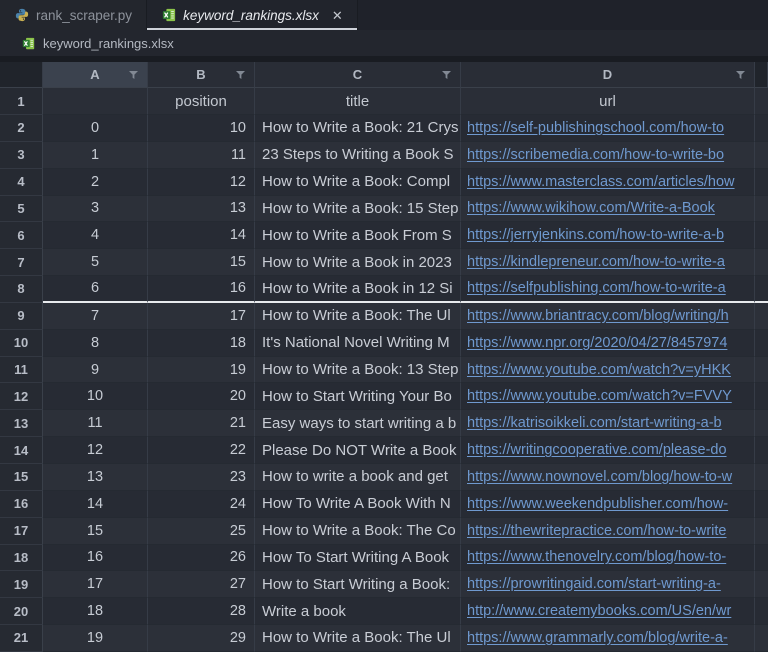 This screenshot has height=652, width=768. What do you see at coordinates (95, 155) in the screenshot?
I see `cell-index: 1` at bounding box center [95, 155].